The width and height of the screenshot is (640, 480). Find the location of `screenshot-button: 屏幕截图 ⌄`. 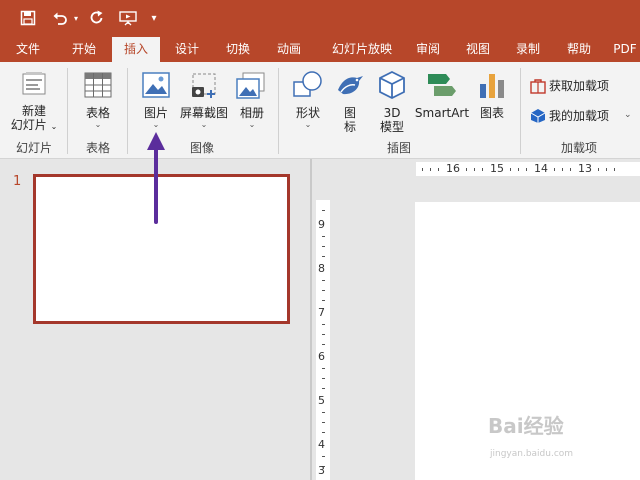

screenshot-button: 屏幕截图 ⌄ is located at coordinates (204, 101).